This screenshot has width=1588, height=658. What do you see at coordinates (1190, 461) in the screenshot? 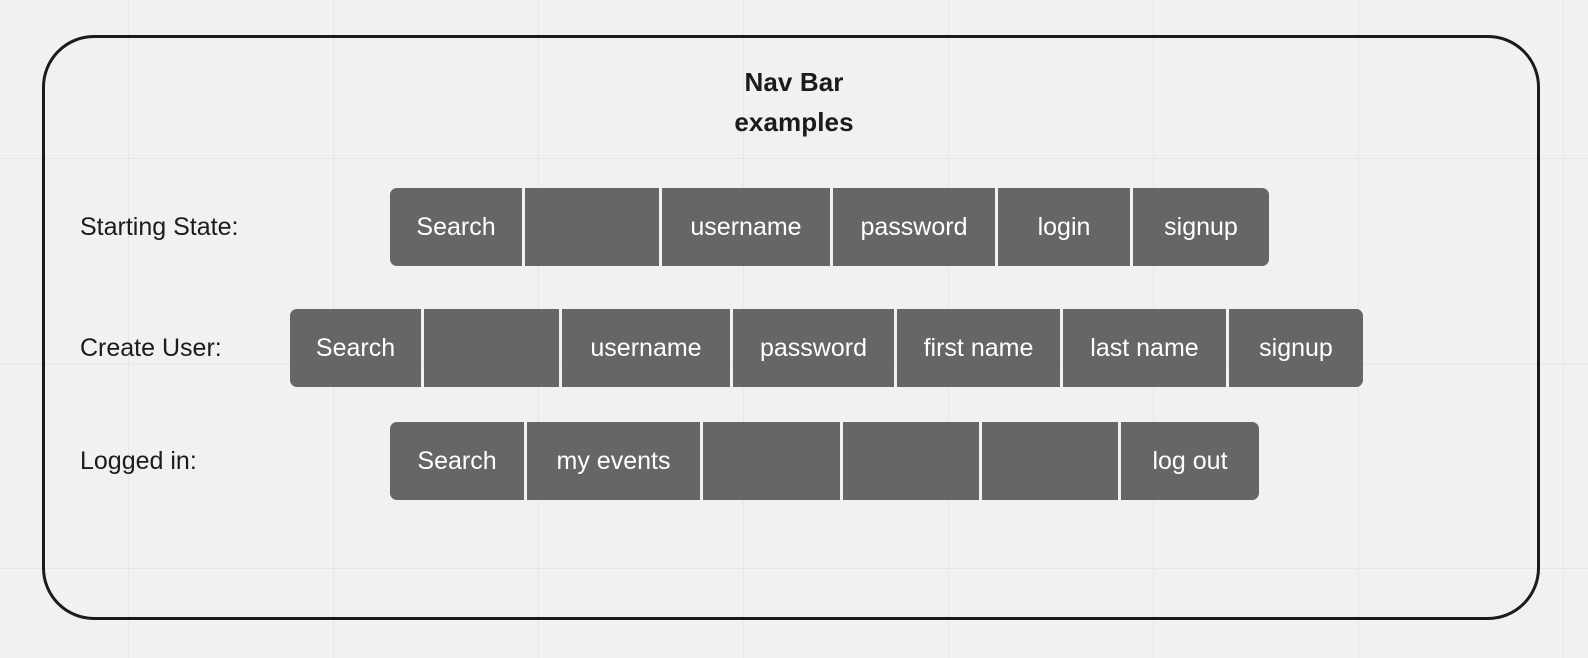
I see `nav-cell-log-out: log out` at bounding box center [1190, 461].